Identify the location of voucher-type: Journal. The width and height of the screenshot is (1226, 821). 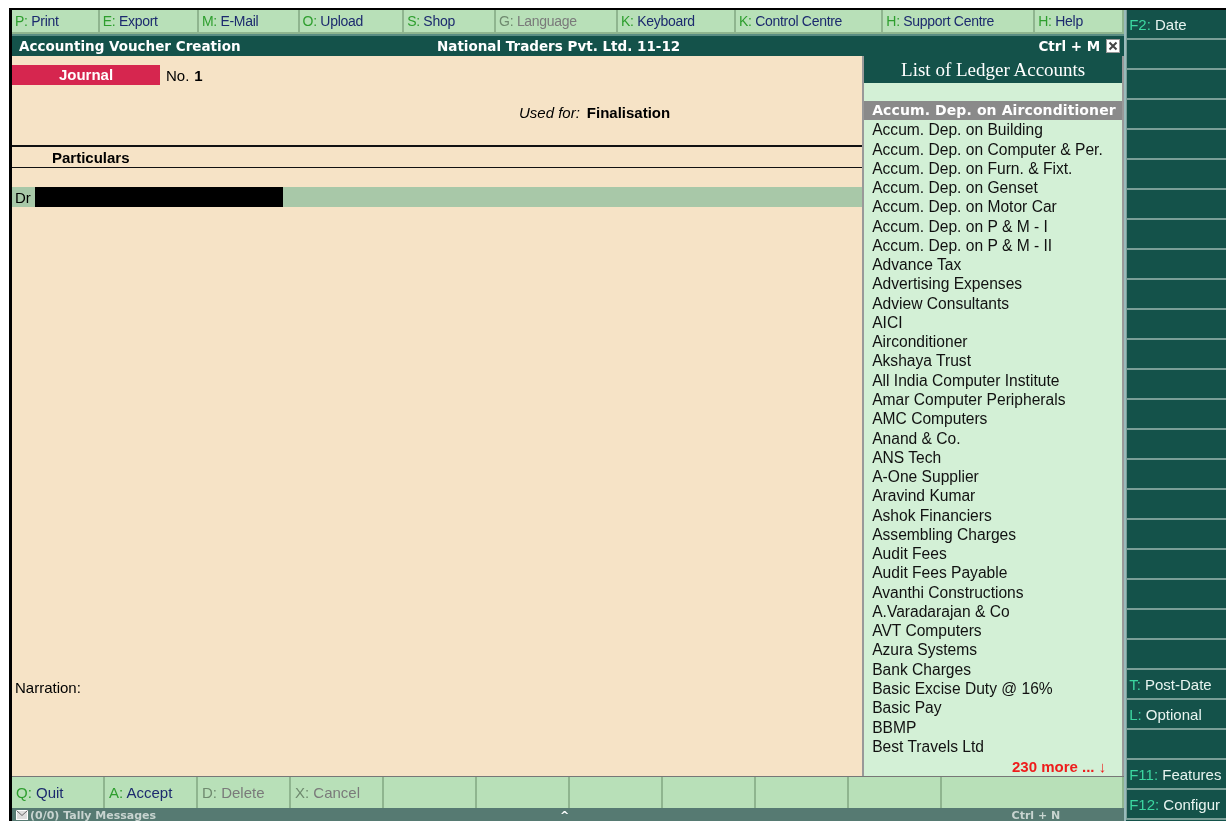
(86, 75).